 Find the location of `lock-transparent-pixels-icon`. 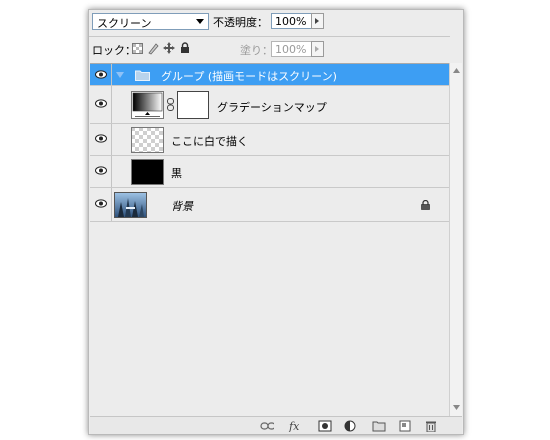

lock-transparent-pixels-icon is located at coordinates (137, 48).